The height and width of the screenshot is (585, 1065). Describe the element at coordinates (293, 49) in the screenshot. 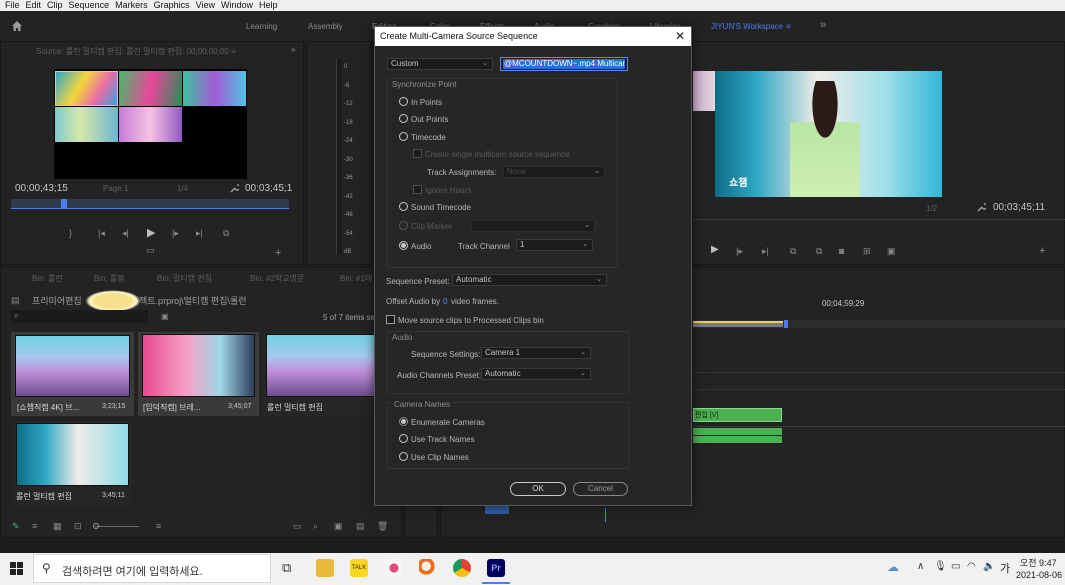

I see `panel-overflow-icon: »` at that location.